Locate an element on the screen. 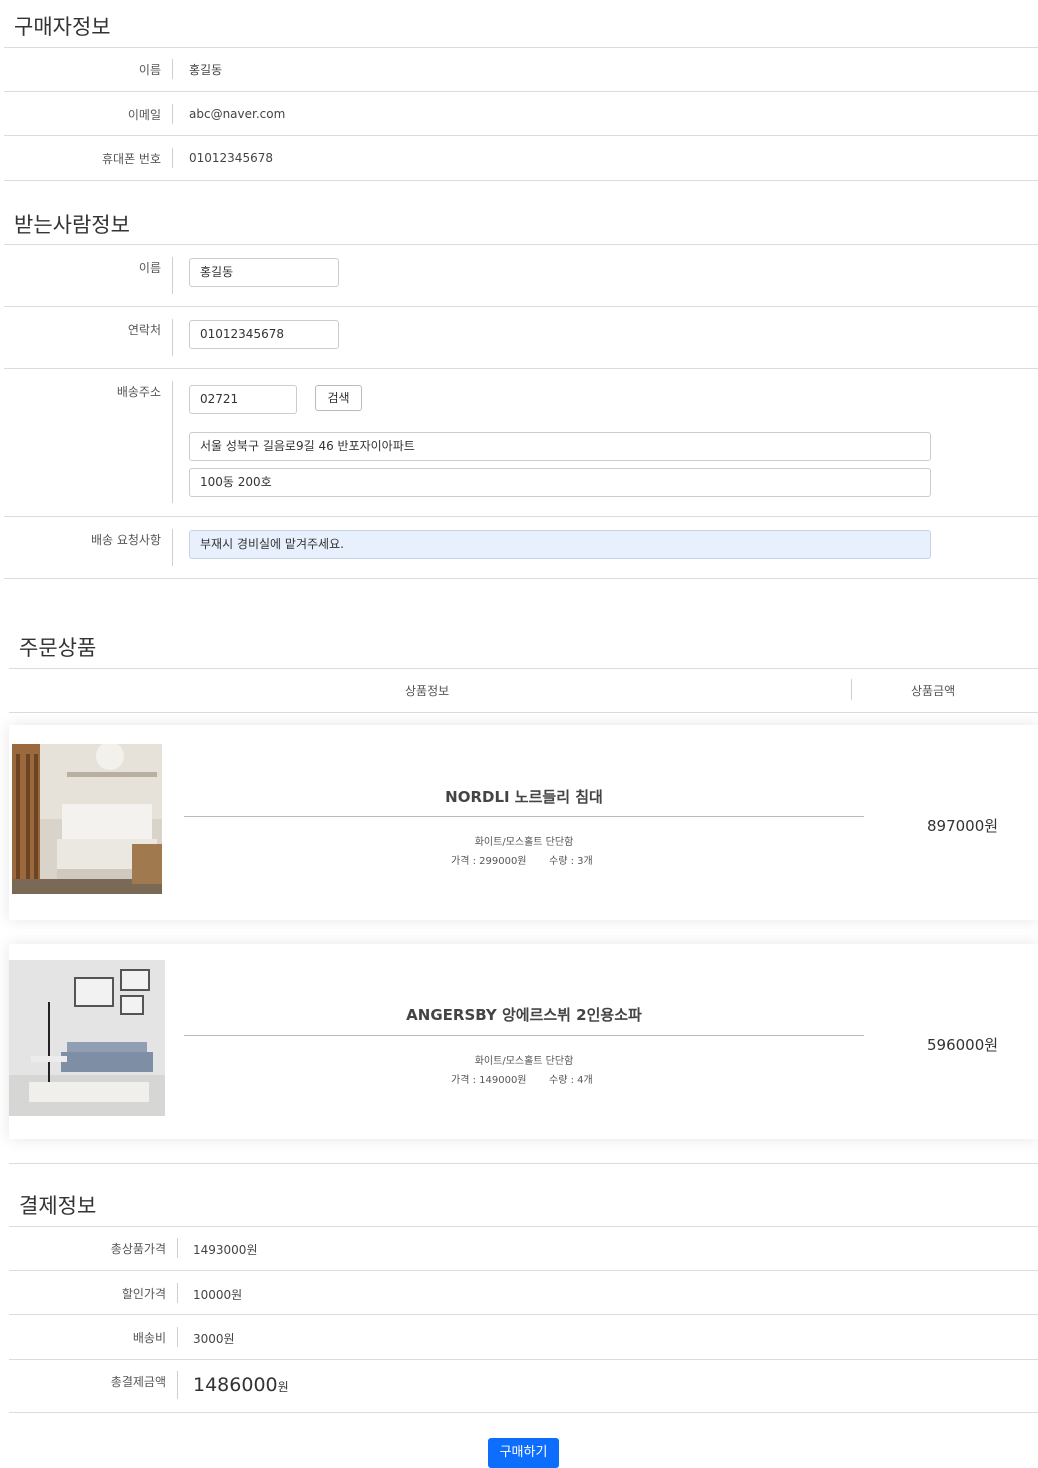 The width and height of the screenshot is (1038, 1468). buyer-section-title: 구매자정보 is located at coordinates (62, 27).